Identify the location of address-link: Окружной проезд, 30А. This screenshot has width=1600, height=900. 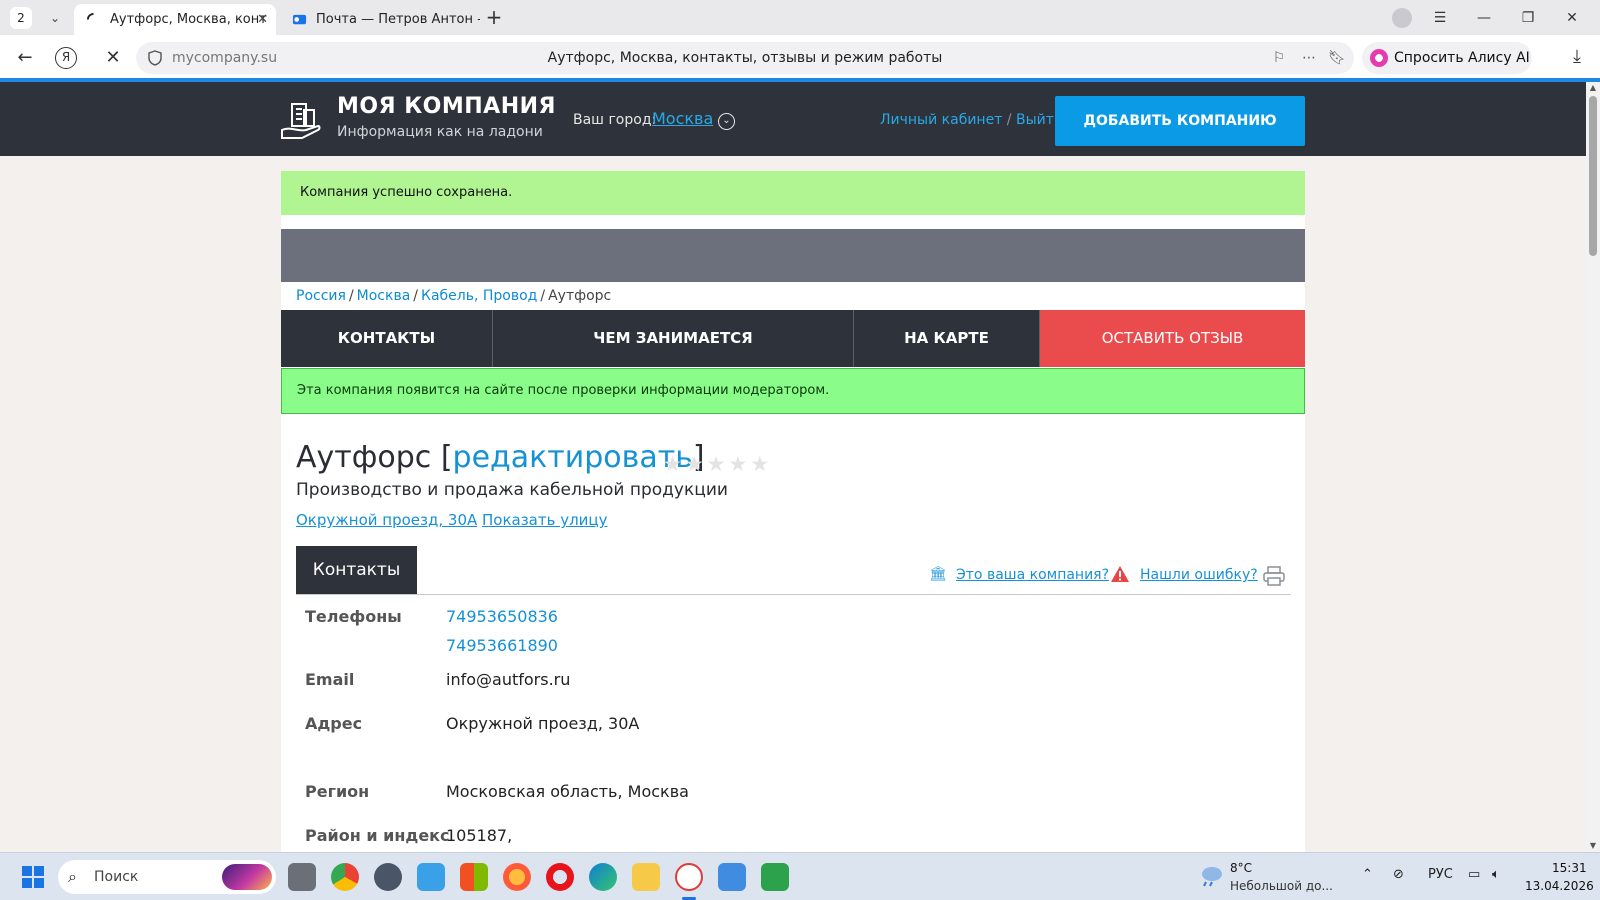
(386, 520).